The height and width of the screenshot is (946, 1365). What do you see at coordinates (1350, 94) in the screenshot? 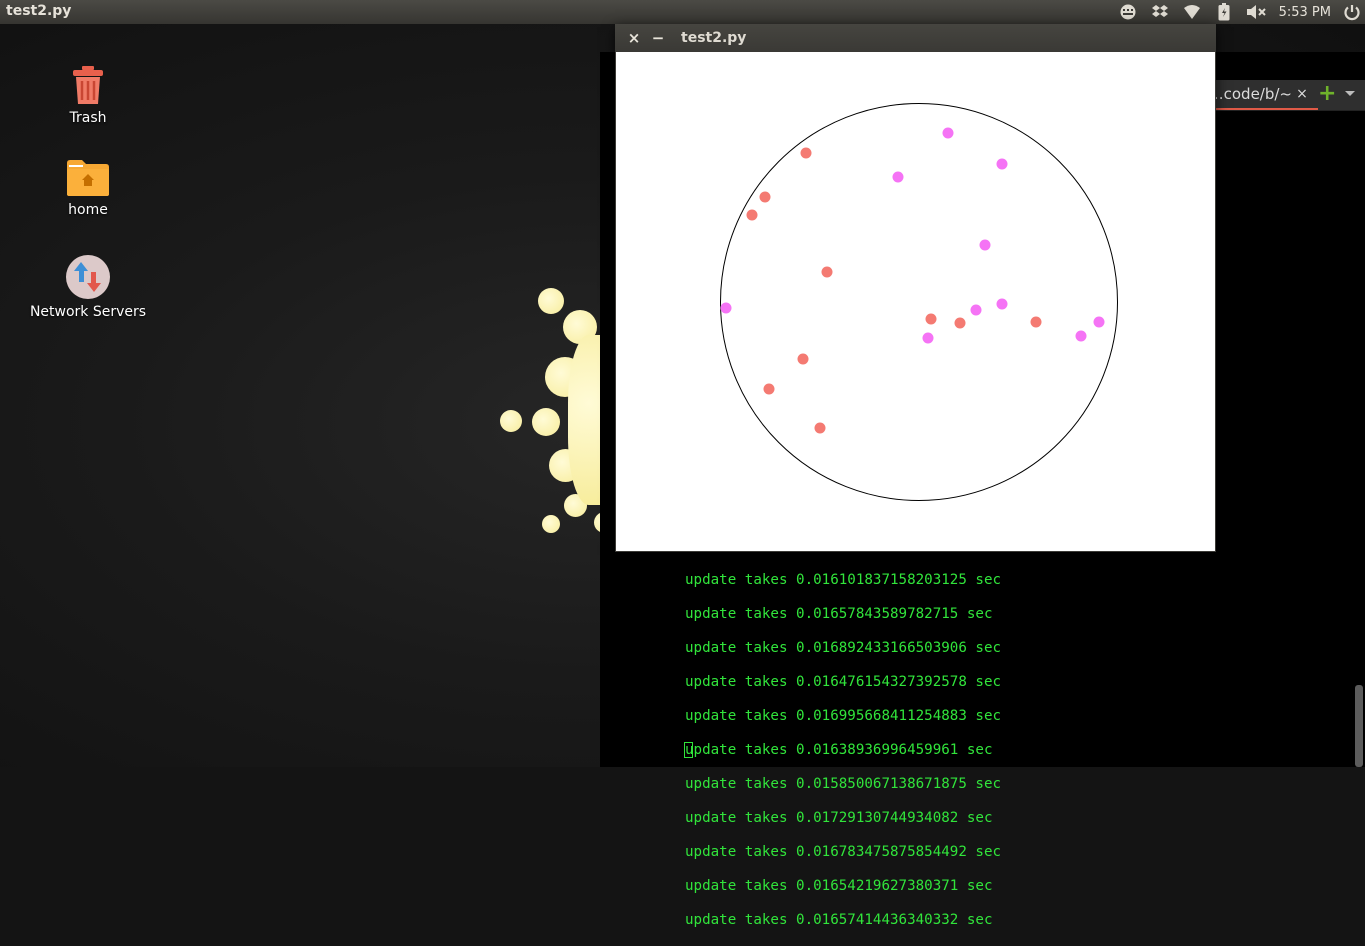
I see `chevron-down-icon` at bounding box center [1350, 94].